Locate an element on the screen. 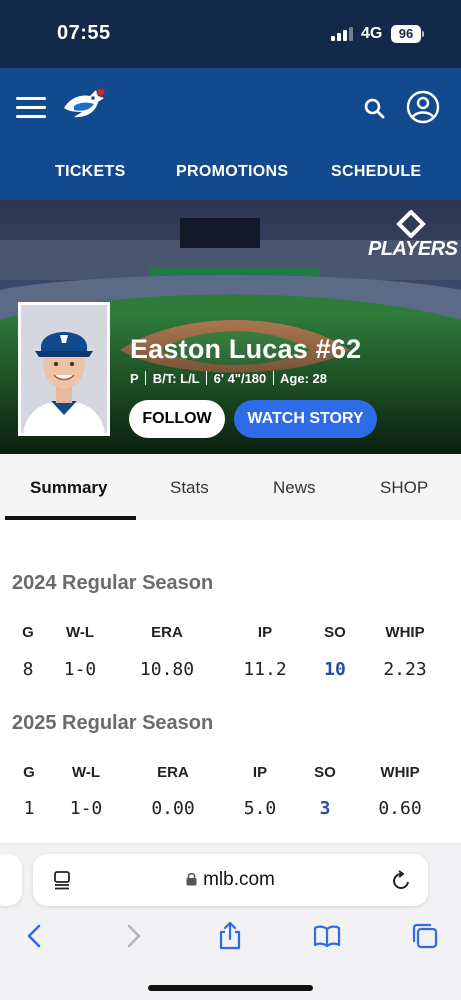  player-meta: P B/T: L/L 6' 4"/180 Age: 28 is located at coordinates (228, 378).